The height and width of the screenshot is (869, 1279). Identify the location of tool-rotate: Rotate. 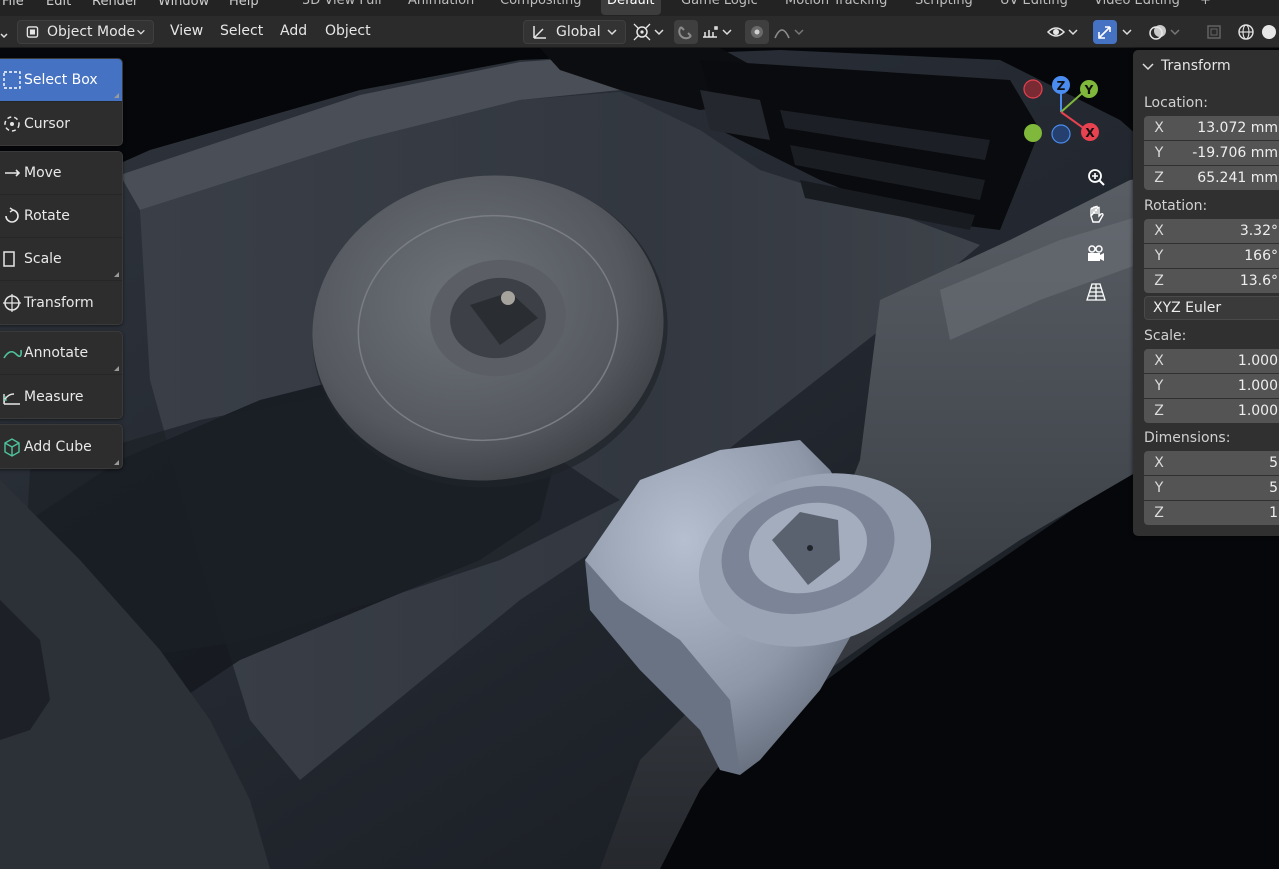
(61, 216).